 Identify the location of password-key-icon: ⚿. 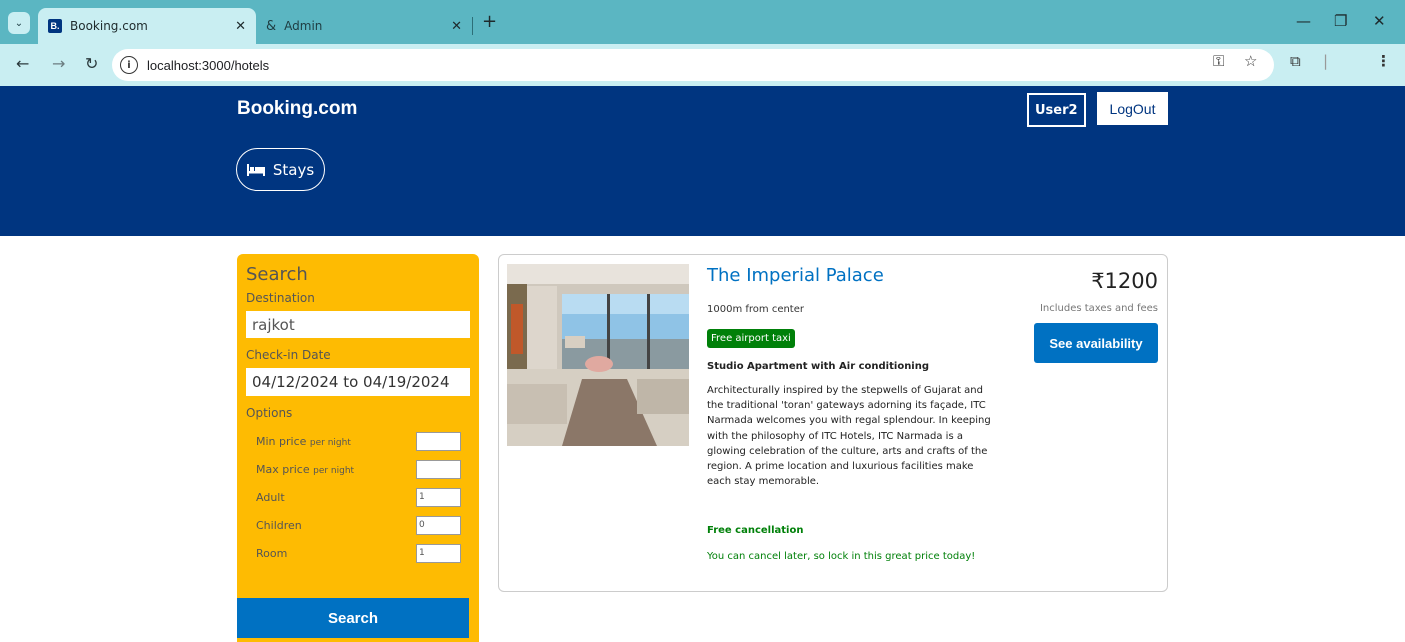
(1218, 61).